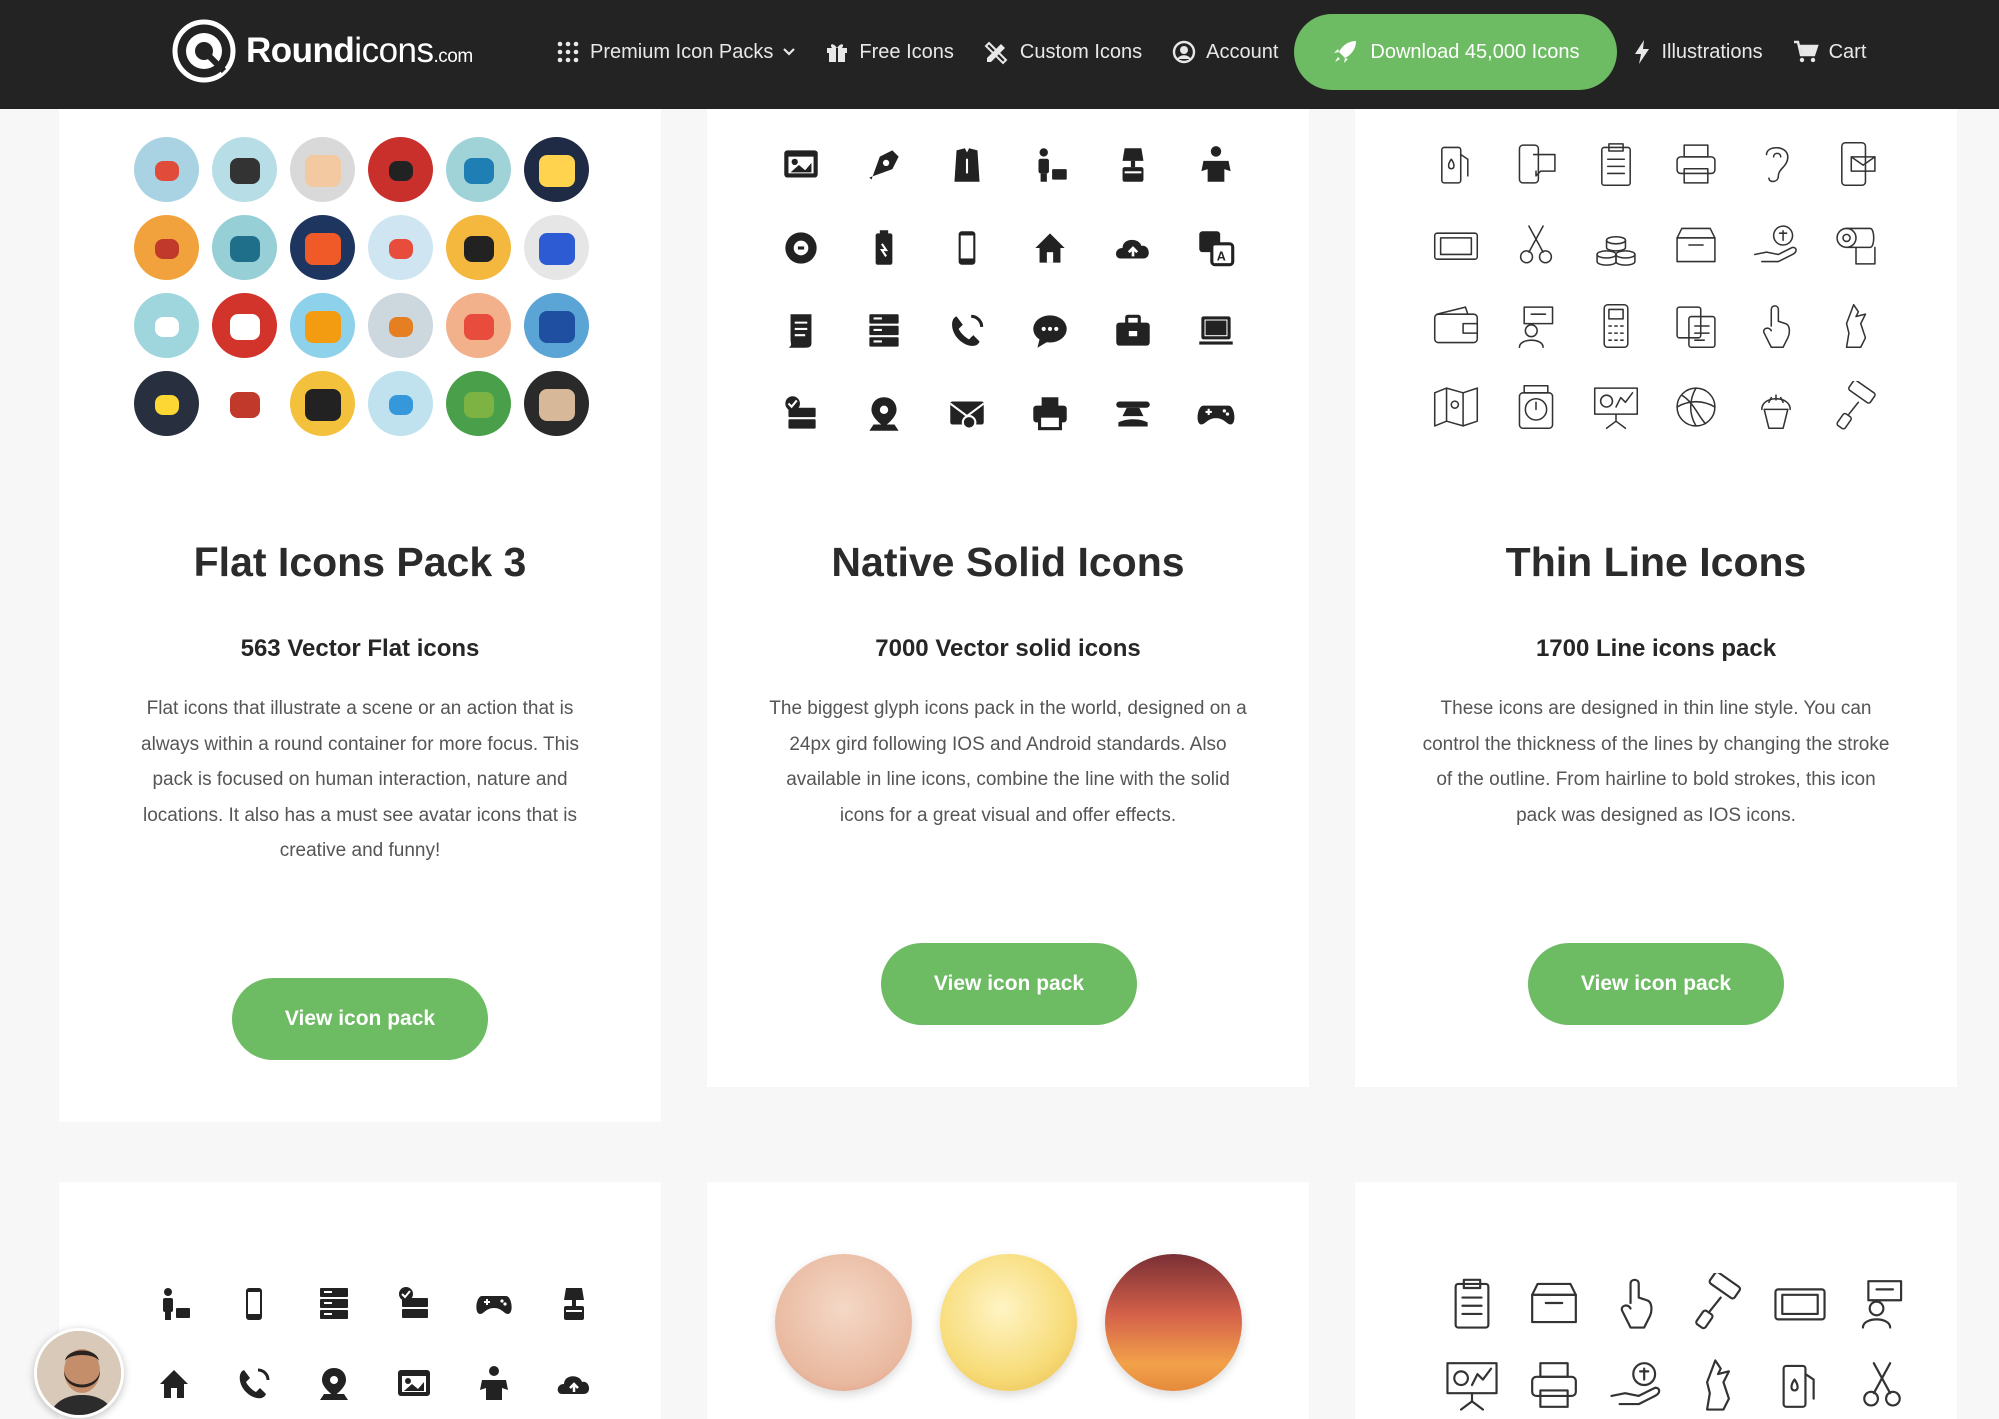 The image size is (1999, 1419). What do you see at coordinates (800, 164) in the screenshot?
I see `image-icon` at bounding box center [800, 164].